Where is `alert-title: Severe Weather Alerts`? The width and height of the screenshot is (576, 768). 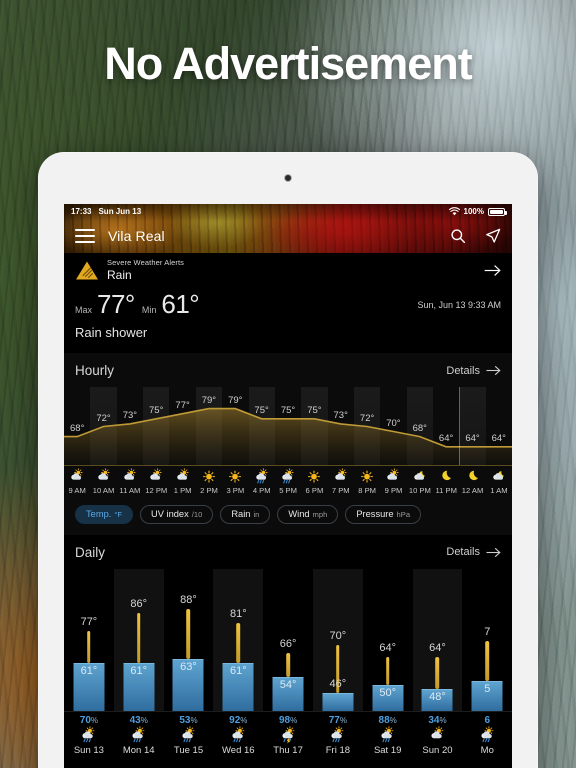
alert-title: Severe Weather Alerts is located at coordinates (145, 262).